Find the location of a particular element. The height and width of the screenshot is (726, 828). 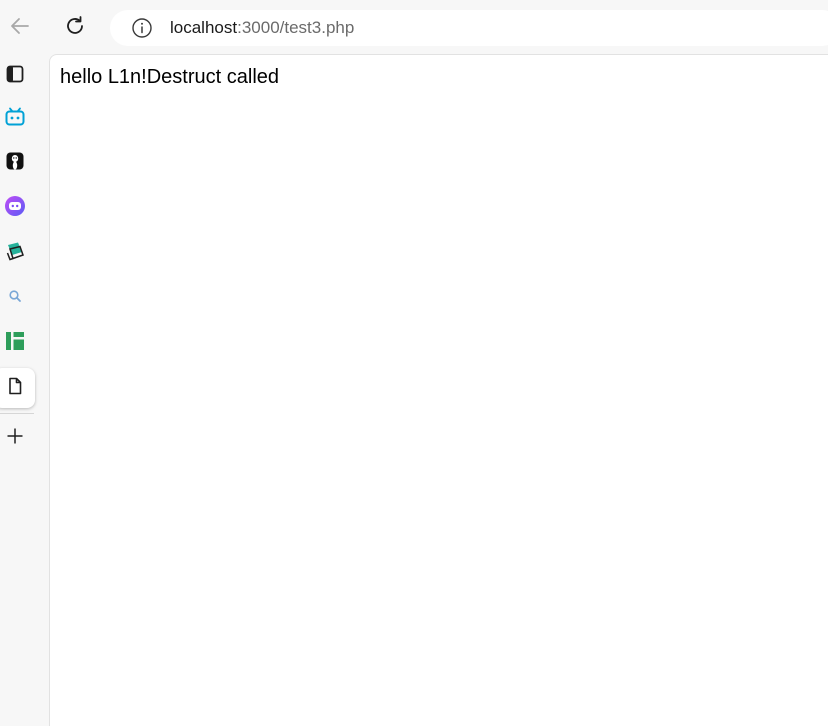

sidebar-item-notebook is located at coordinates (15, 253).